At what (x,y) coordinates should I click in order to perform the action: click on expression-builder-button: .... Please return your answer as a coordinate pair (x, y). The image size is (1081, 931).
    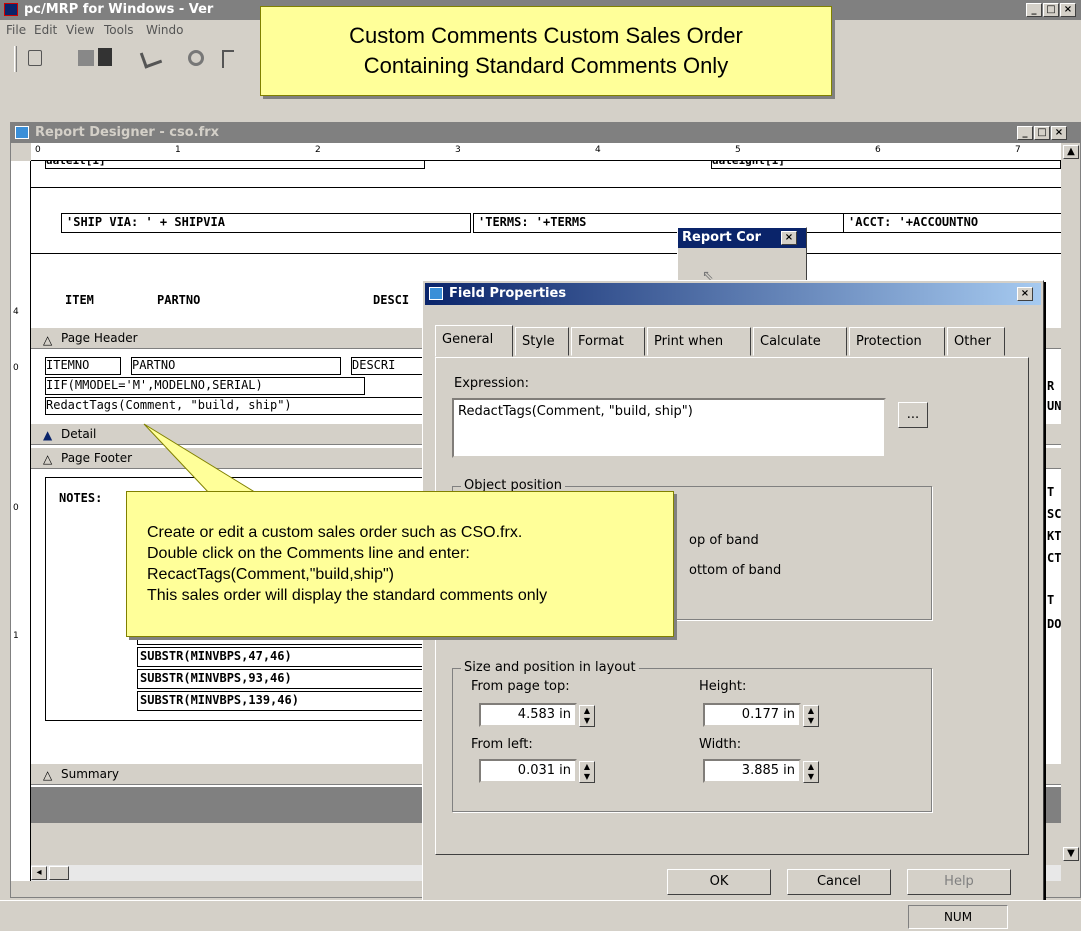
    Looking at the image, I should click on (913, 415).